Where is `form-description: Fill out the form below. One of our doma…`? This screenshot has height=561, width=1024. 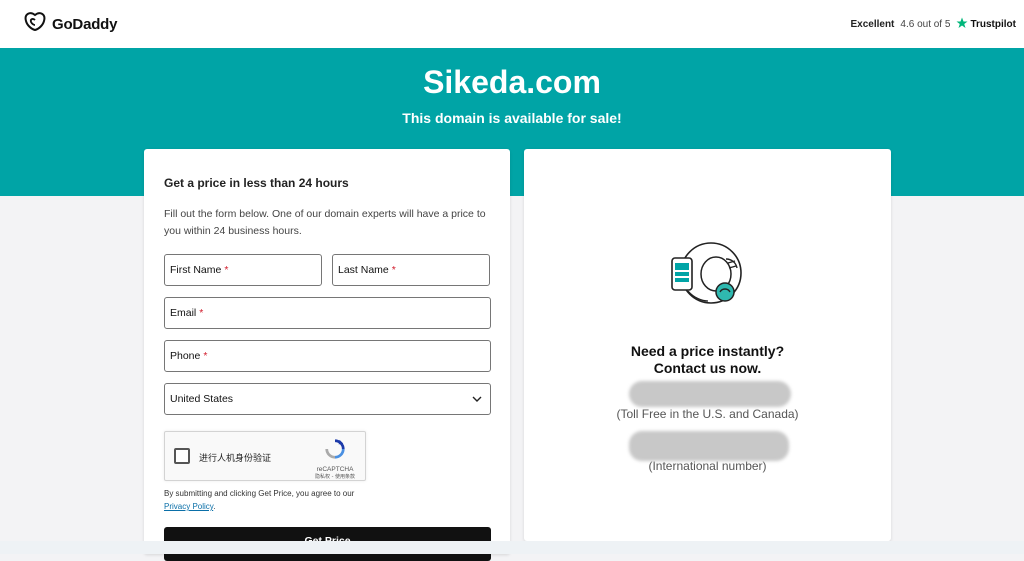 form-description: Fill out the form below. One of our doma… is located at coordinates (325, 222).